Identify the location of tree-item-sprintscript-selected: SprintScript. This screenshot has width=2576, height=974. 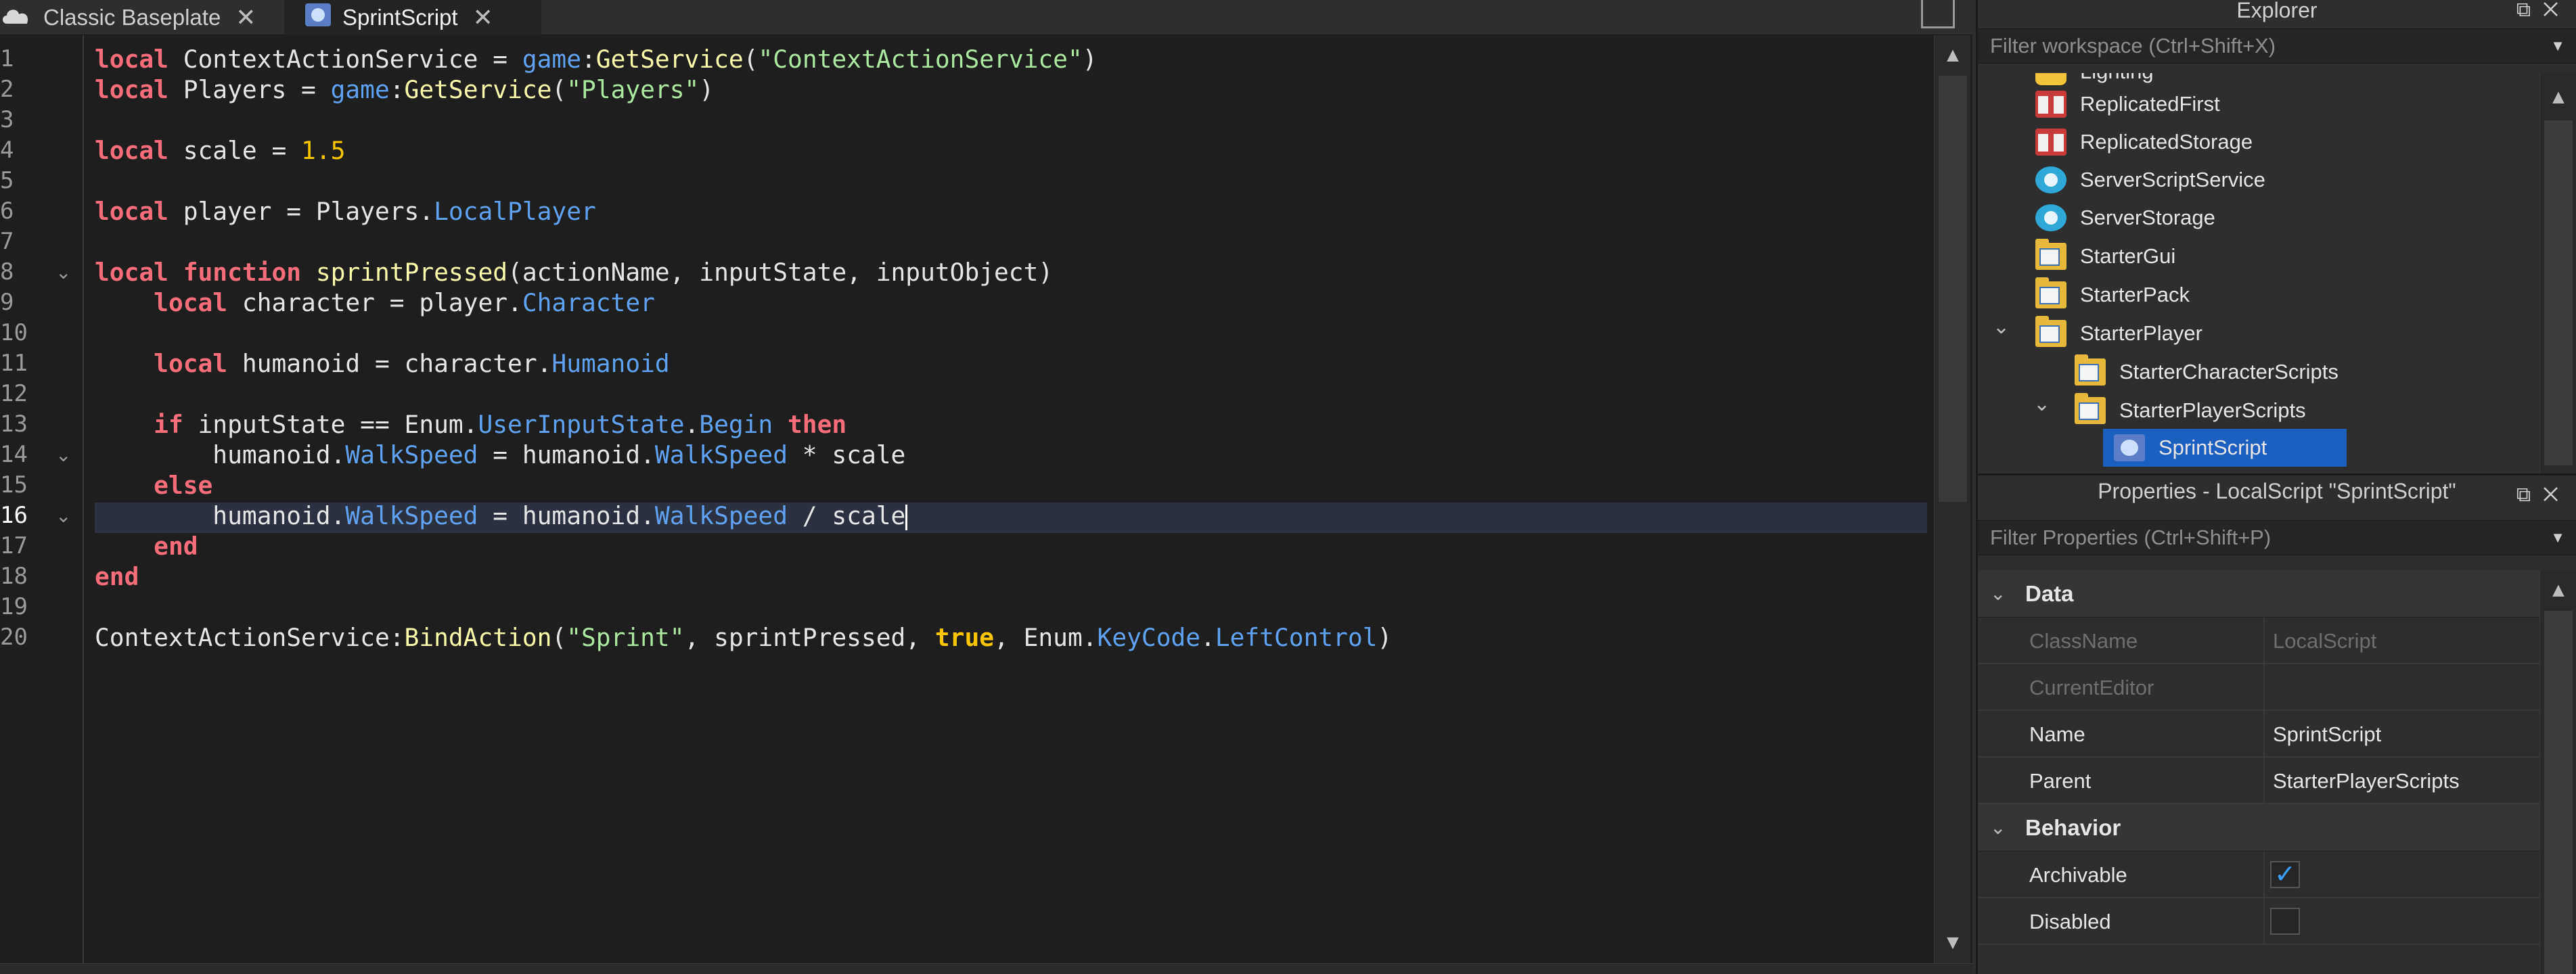
(2225, 448).